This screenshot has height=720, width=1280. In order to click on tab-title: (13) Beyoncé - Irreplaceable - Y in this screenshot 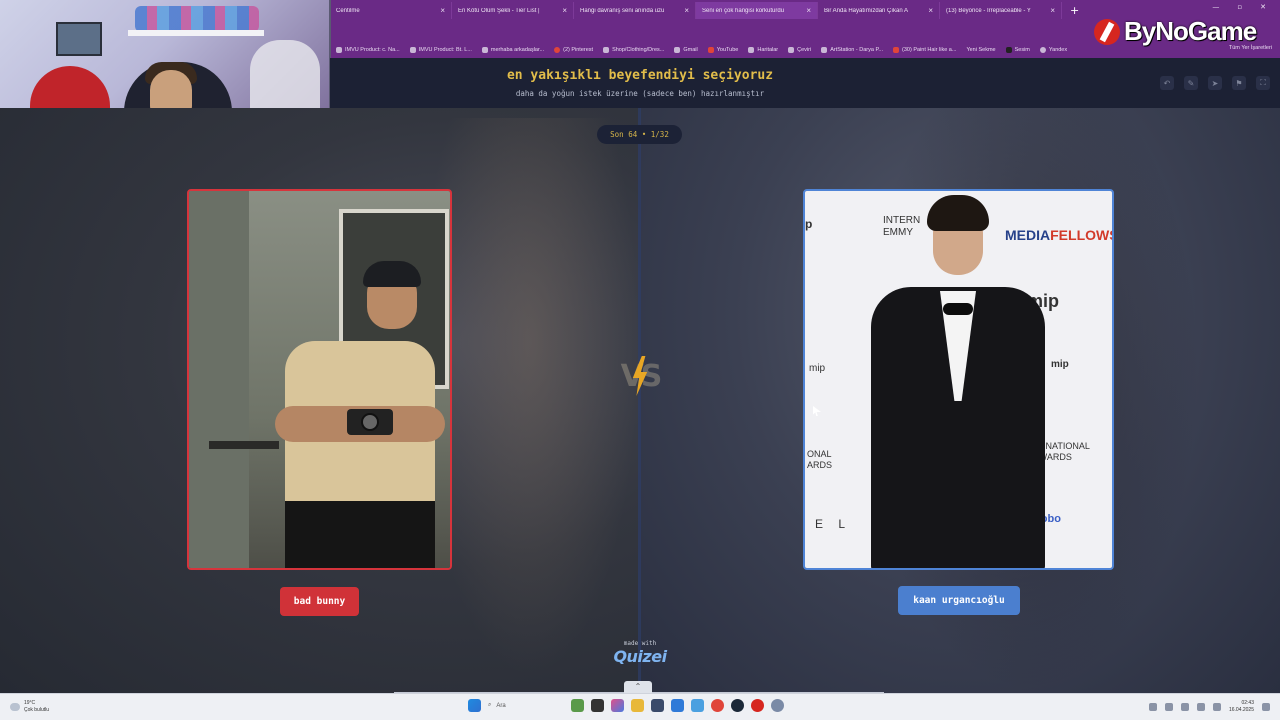, I will do `click(988, 10)`.